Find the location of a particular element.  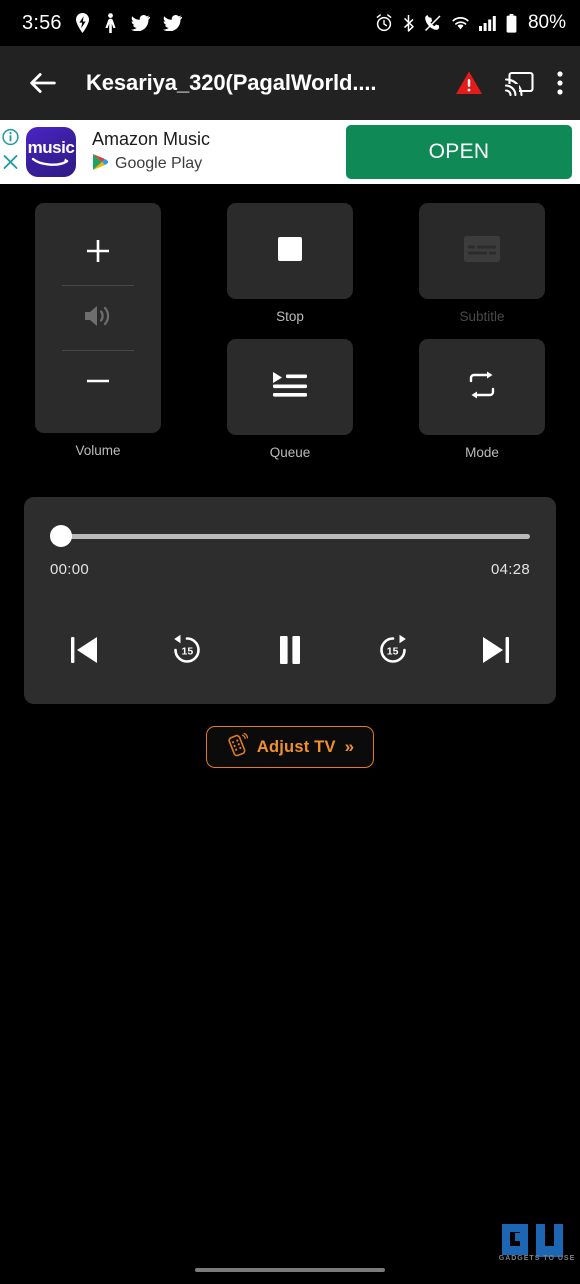

stop-square-icon is located at coordinates (290, 251).